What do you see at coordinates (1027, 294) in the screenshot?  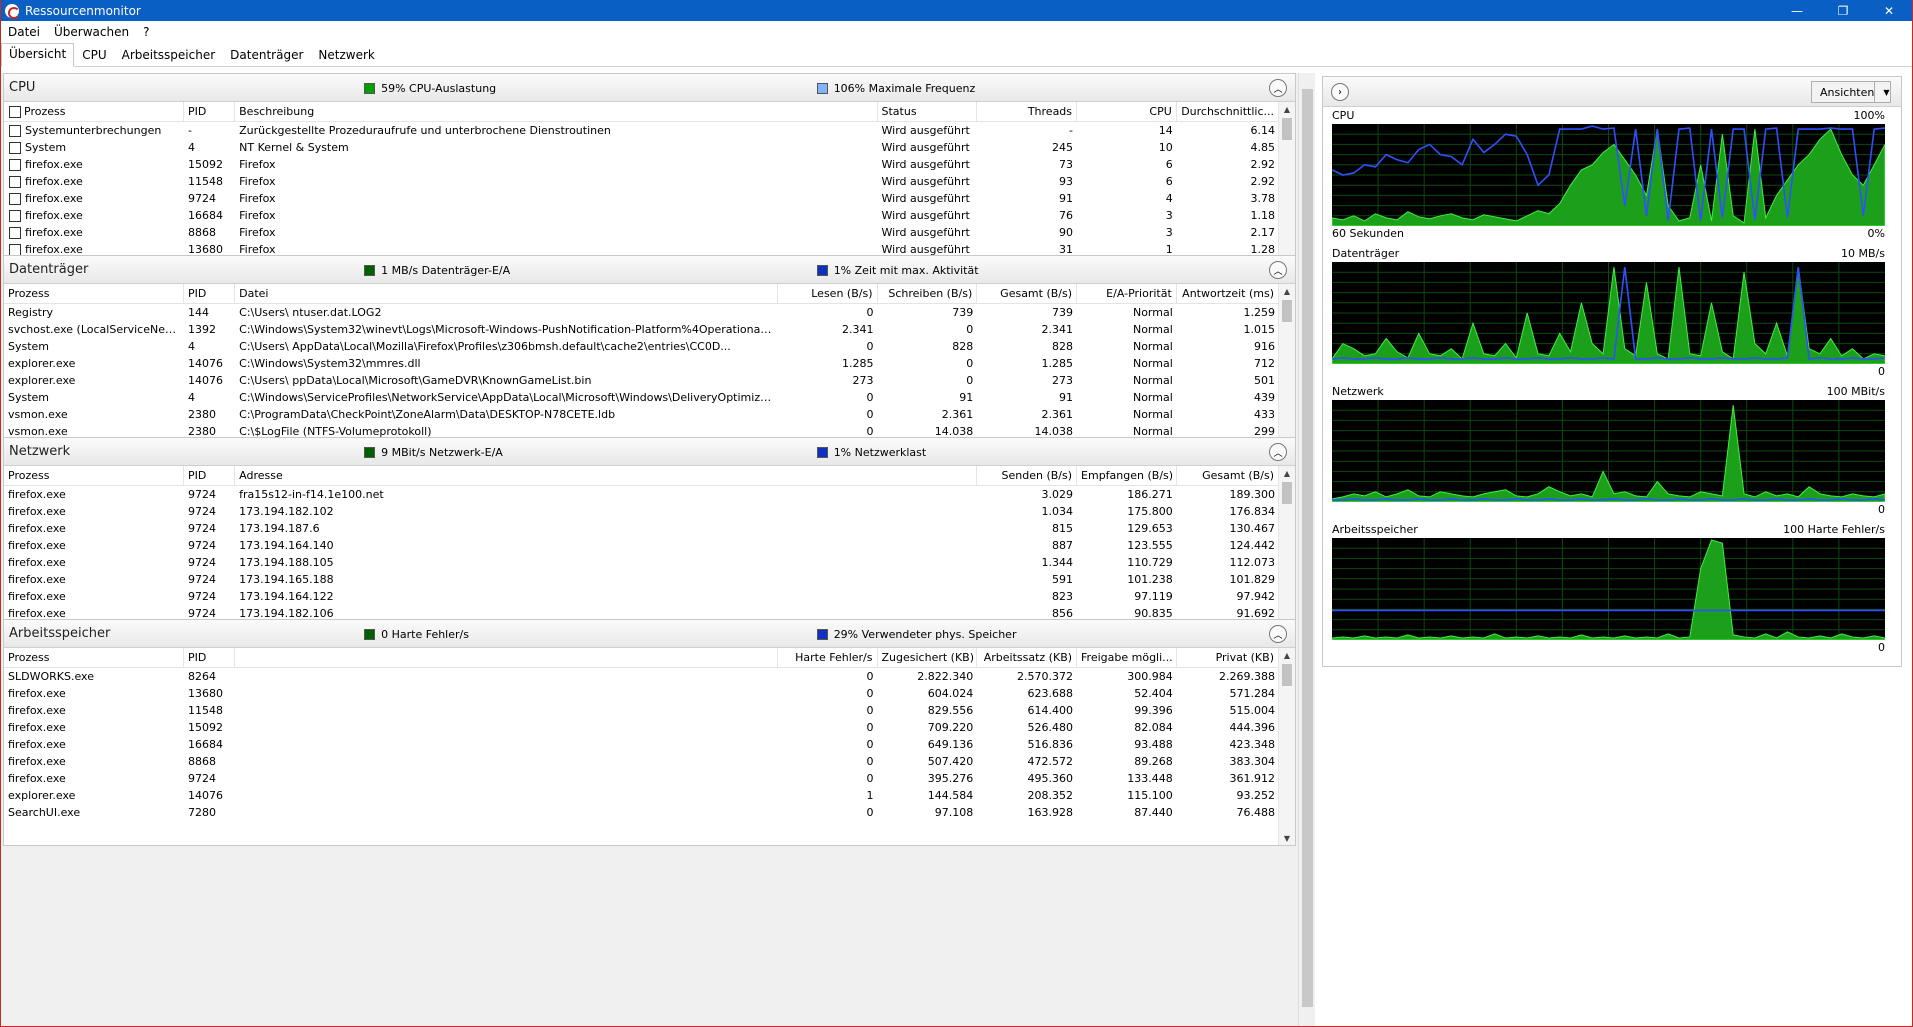 I see `disk-column-header: Gesamt (B/s)` at bounding box center [1027, 294].